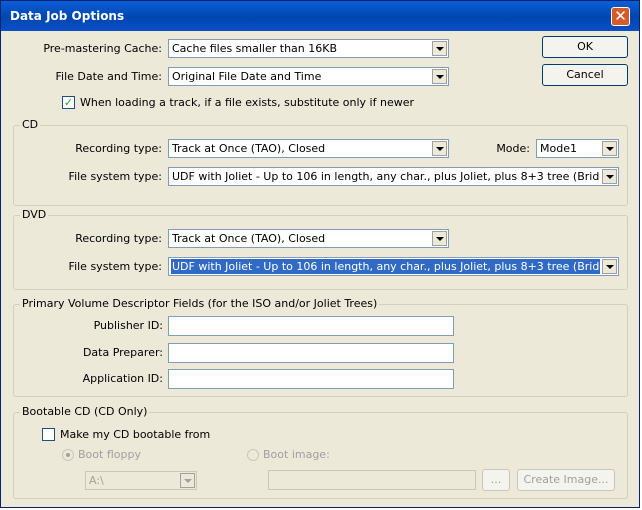  Describe the element at coordinates (118, 148) in the screenshot. I see `cd-recording-type-label: Recording type:` at that location.